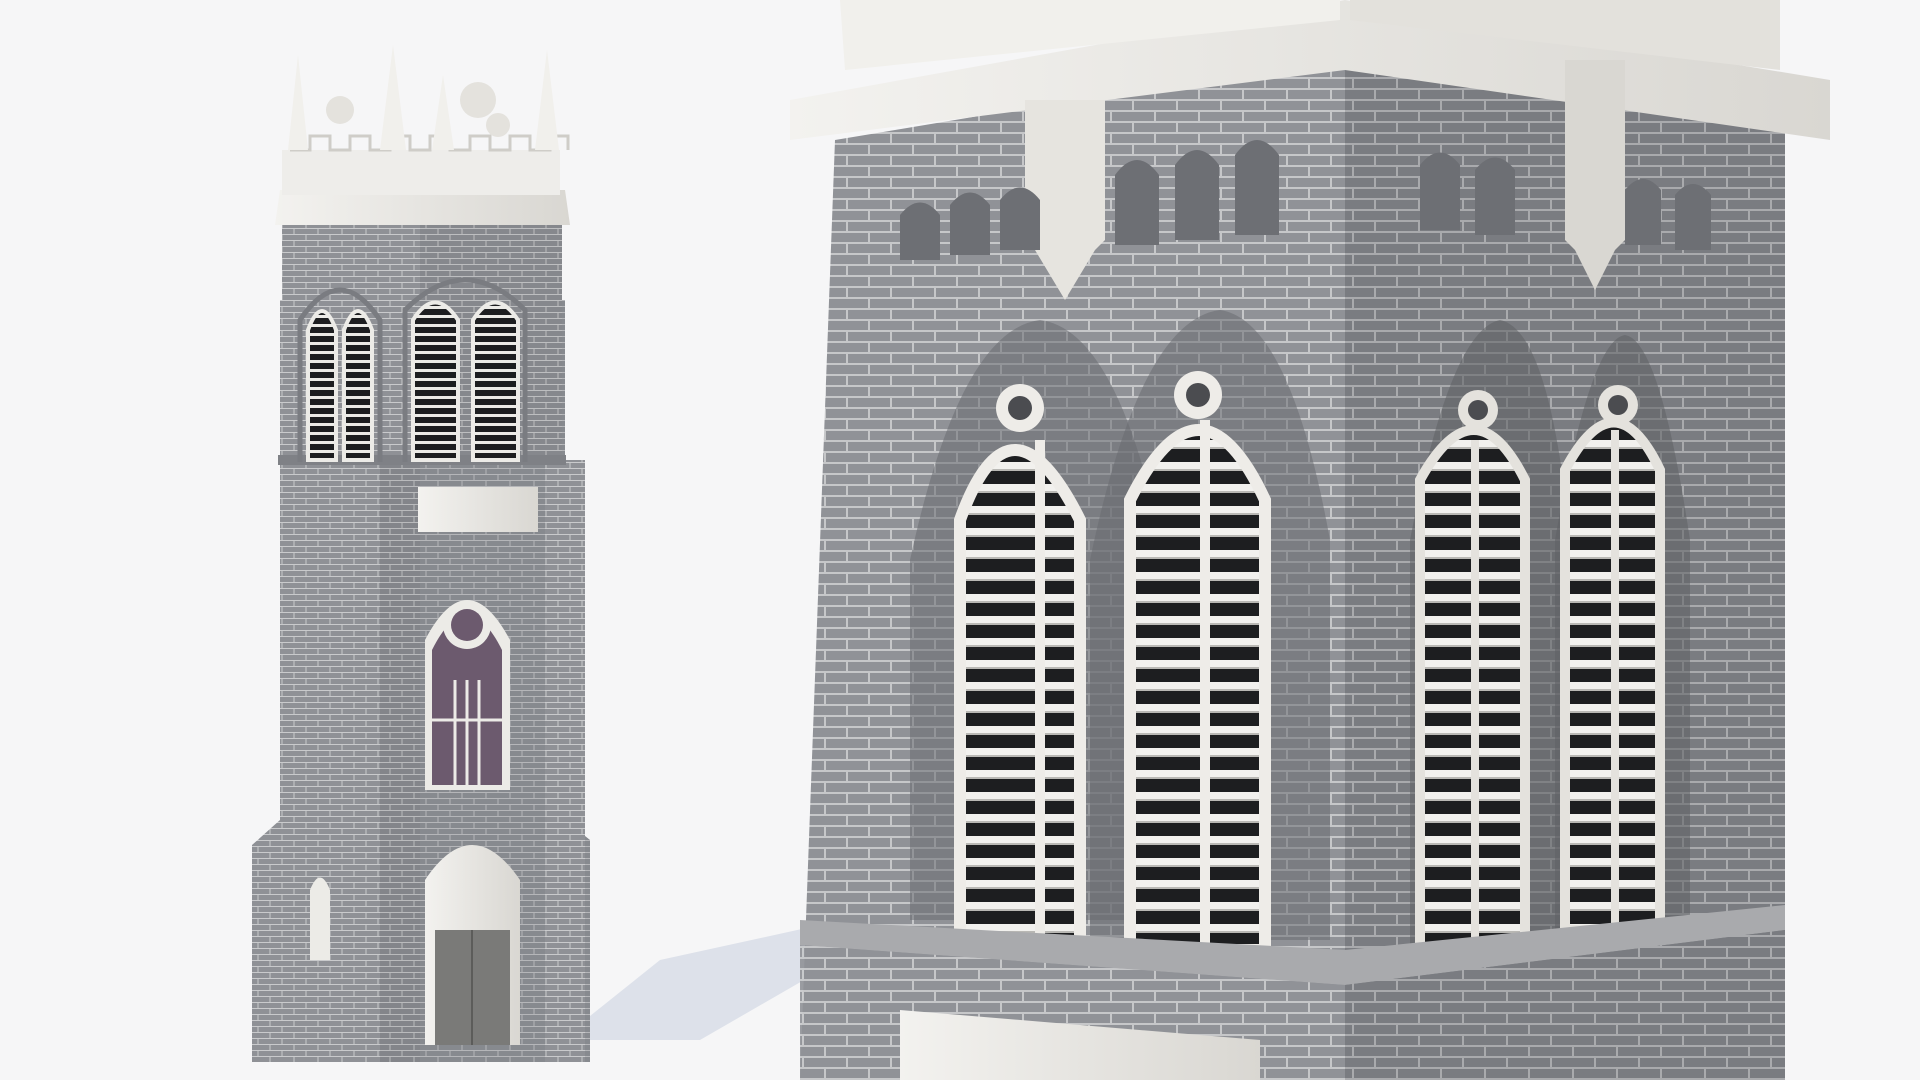 The height and width of the screenshot is (1080, 1920). What do you see at coordinates (467, 695) in the screenshot?
I see `rose-window` at bounding box center [467, 695].